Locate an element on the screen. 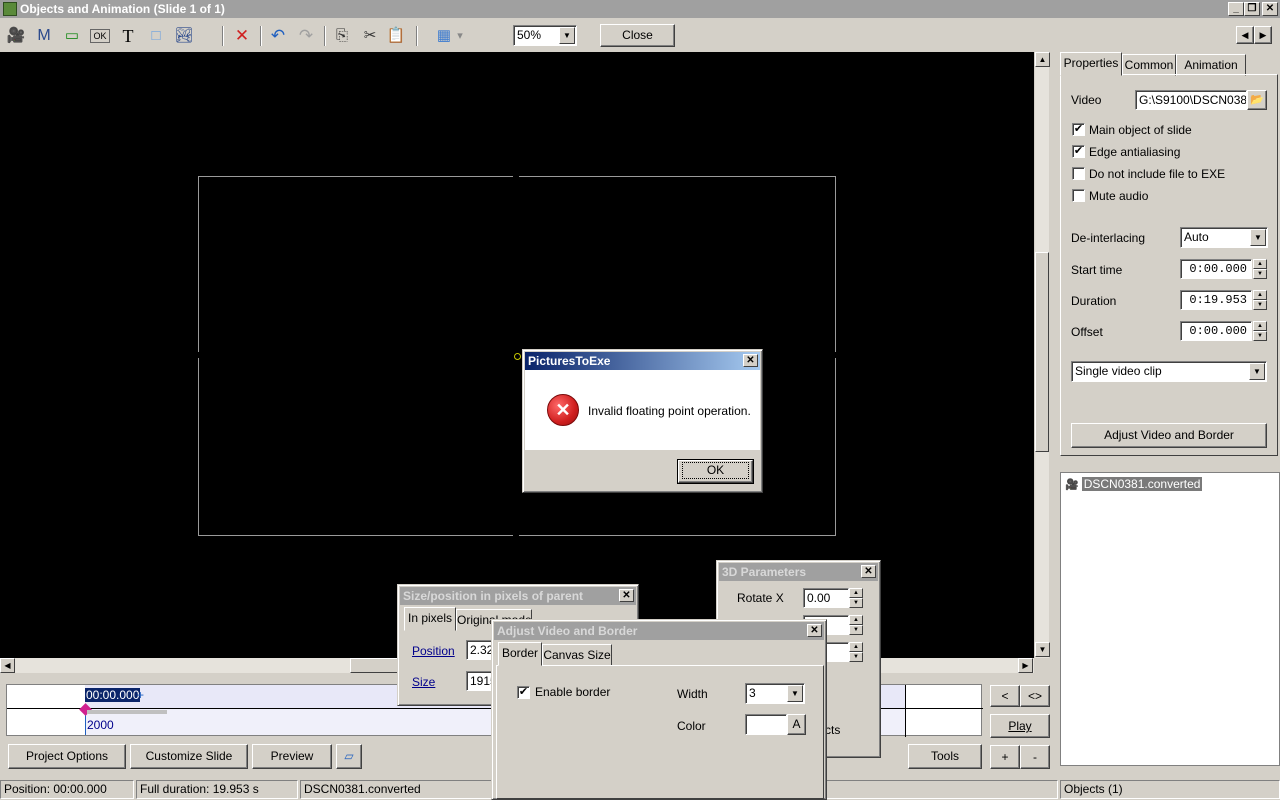  minimize-button: _ is located at coordinates (1236, 9).